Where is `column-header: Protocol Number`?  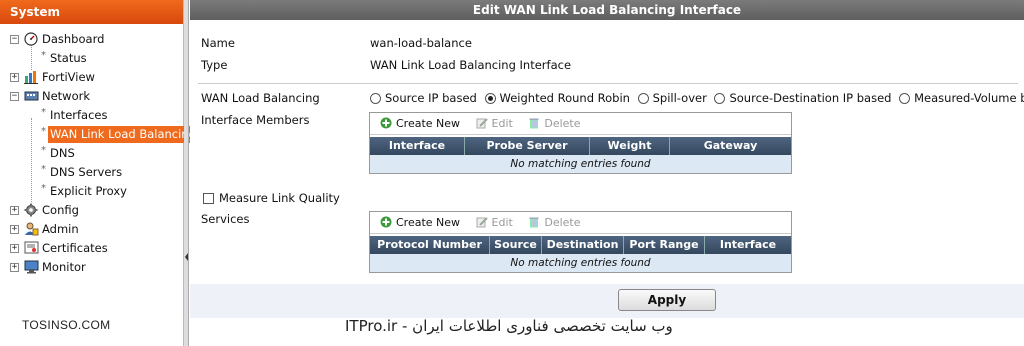 column-header: Protocol Number is located at coordinates (430, 245).